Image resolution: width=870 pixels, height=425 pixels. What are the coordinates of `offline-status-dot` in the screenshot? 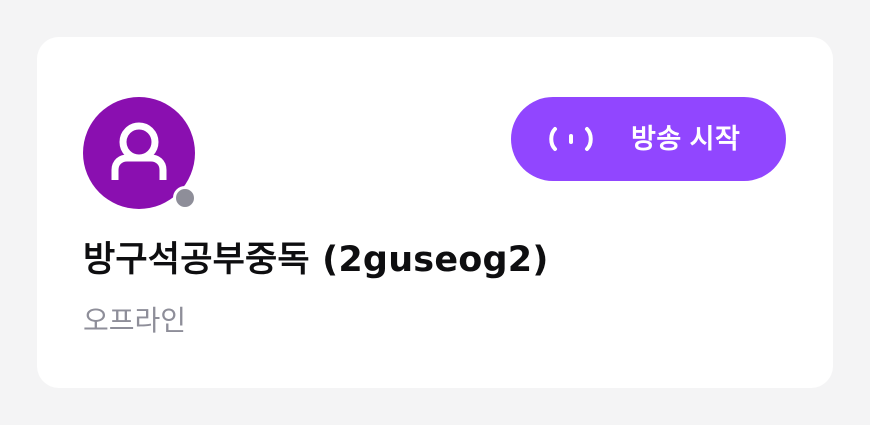 It's located at (185, 198).